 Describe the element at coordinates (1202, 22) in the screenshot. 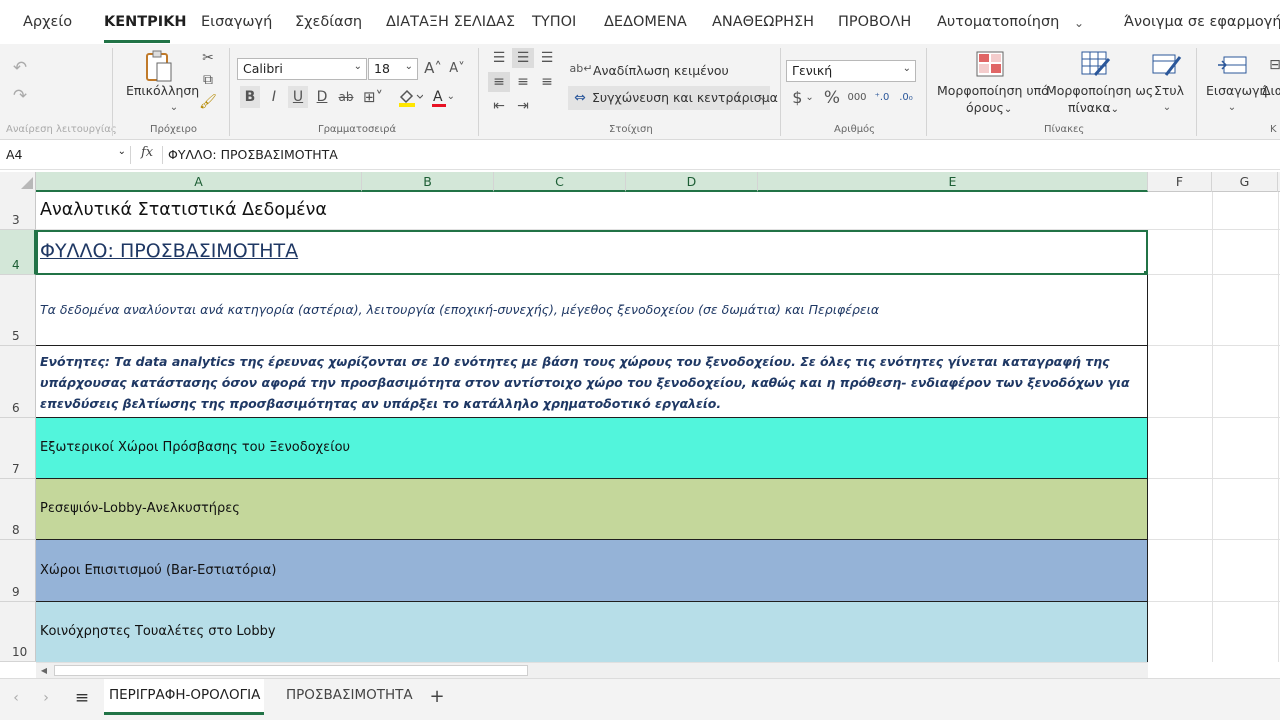

I see `open-in-app-button: Άνοιγμα σε εφαρμογή υπ` at that location.